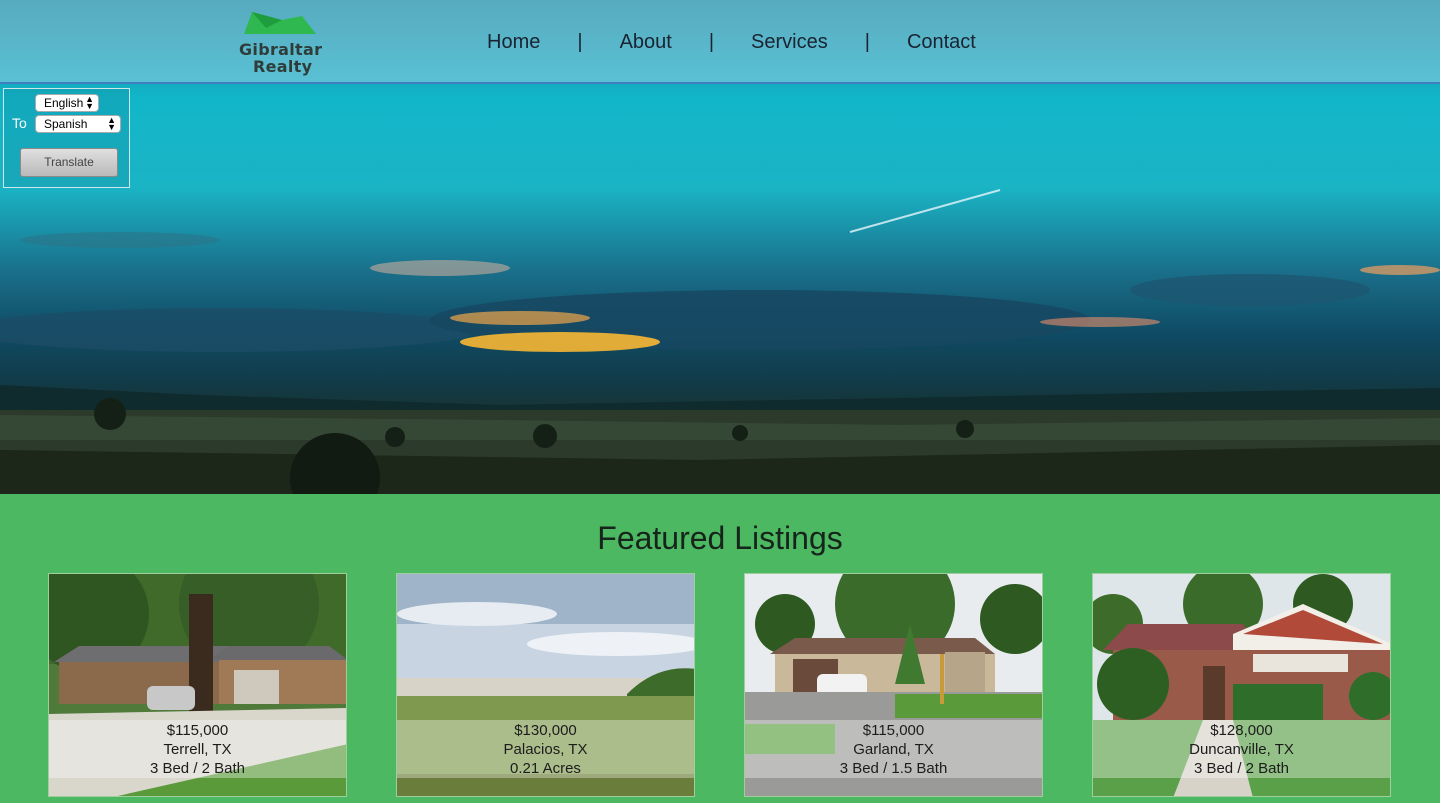 The image size is (1440, 803). I want to click on listing-location: Duncanville, TX, so click(1241, 749).